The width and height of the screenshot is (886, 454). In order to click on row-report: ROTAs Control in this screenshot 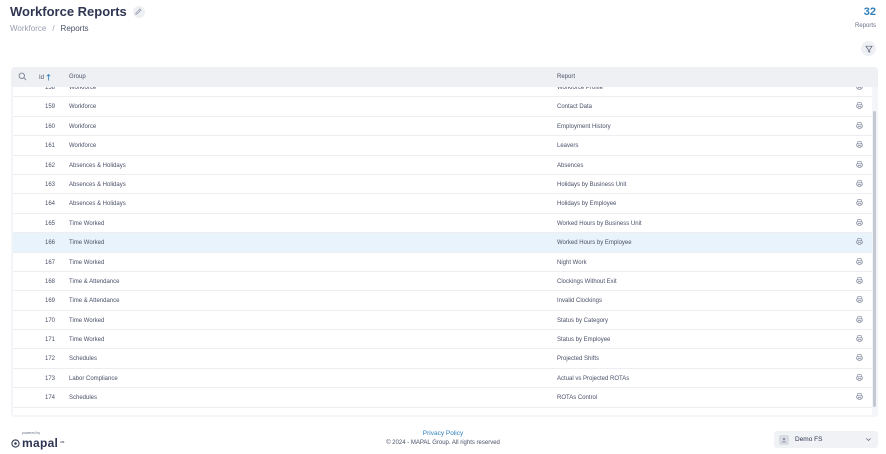, I will do `click(577, 398)`.